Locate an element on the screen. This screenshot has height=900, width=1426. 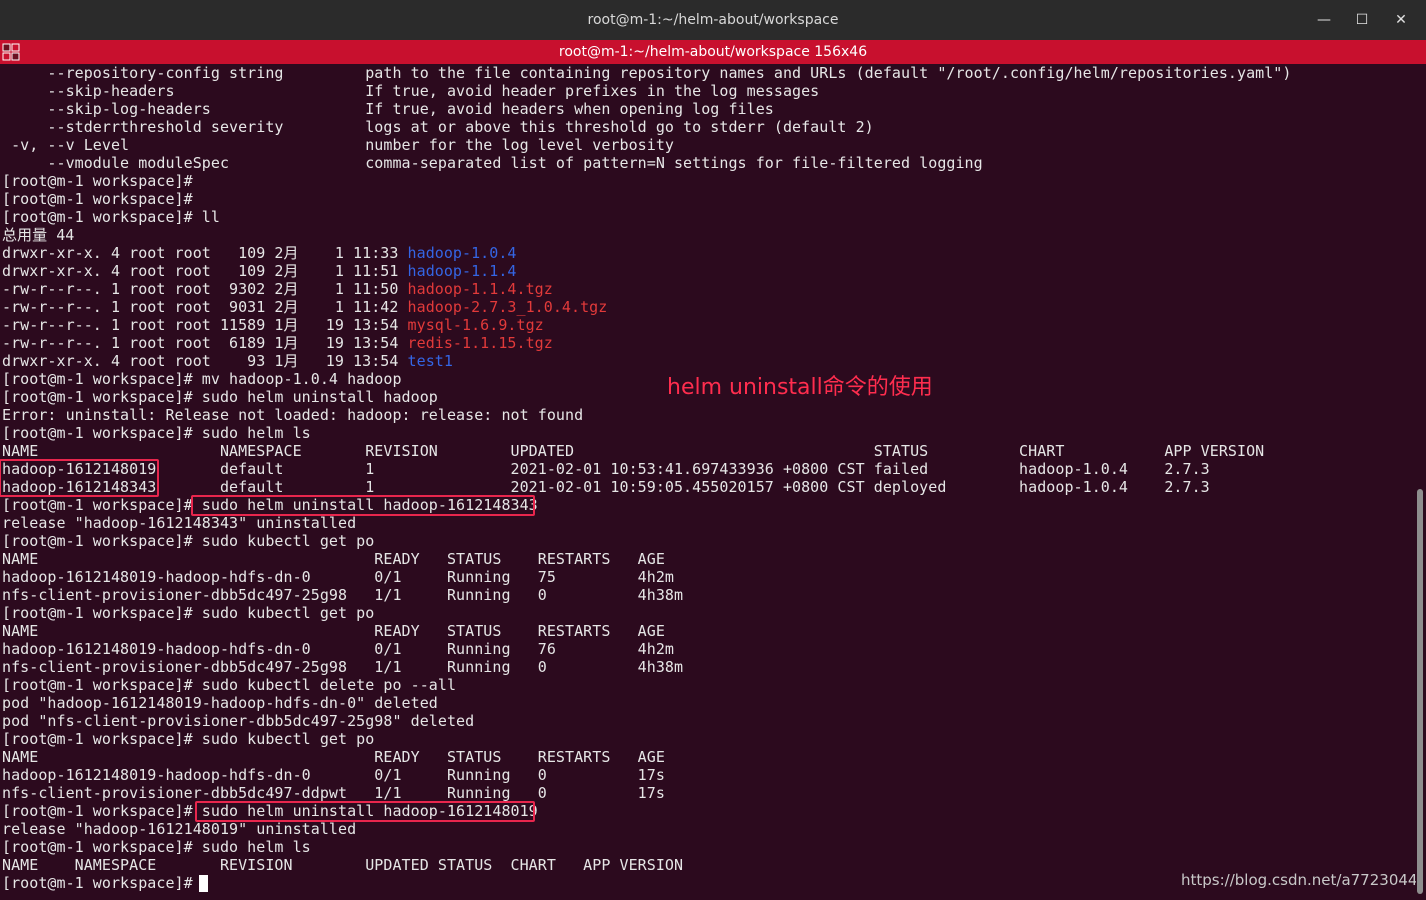
tab-title: root@m-1:~/helm-about/workspace 156x46 is located at coordinates (713, 52).